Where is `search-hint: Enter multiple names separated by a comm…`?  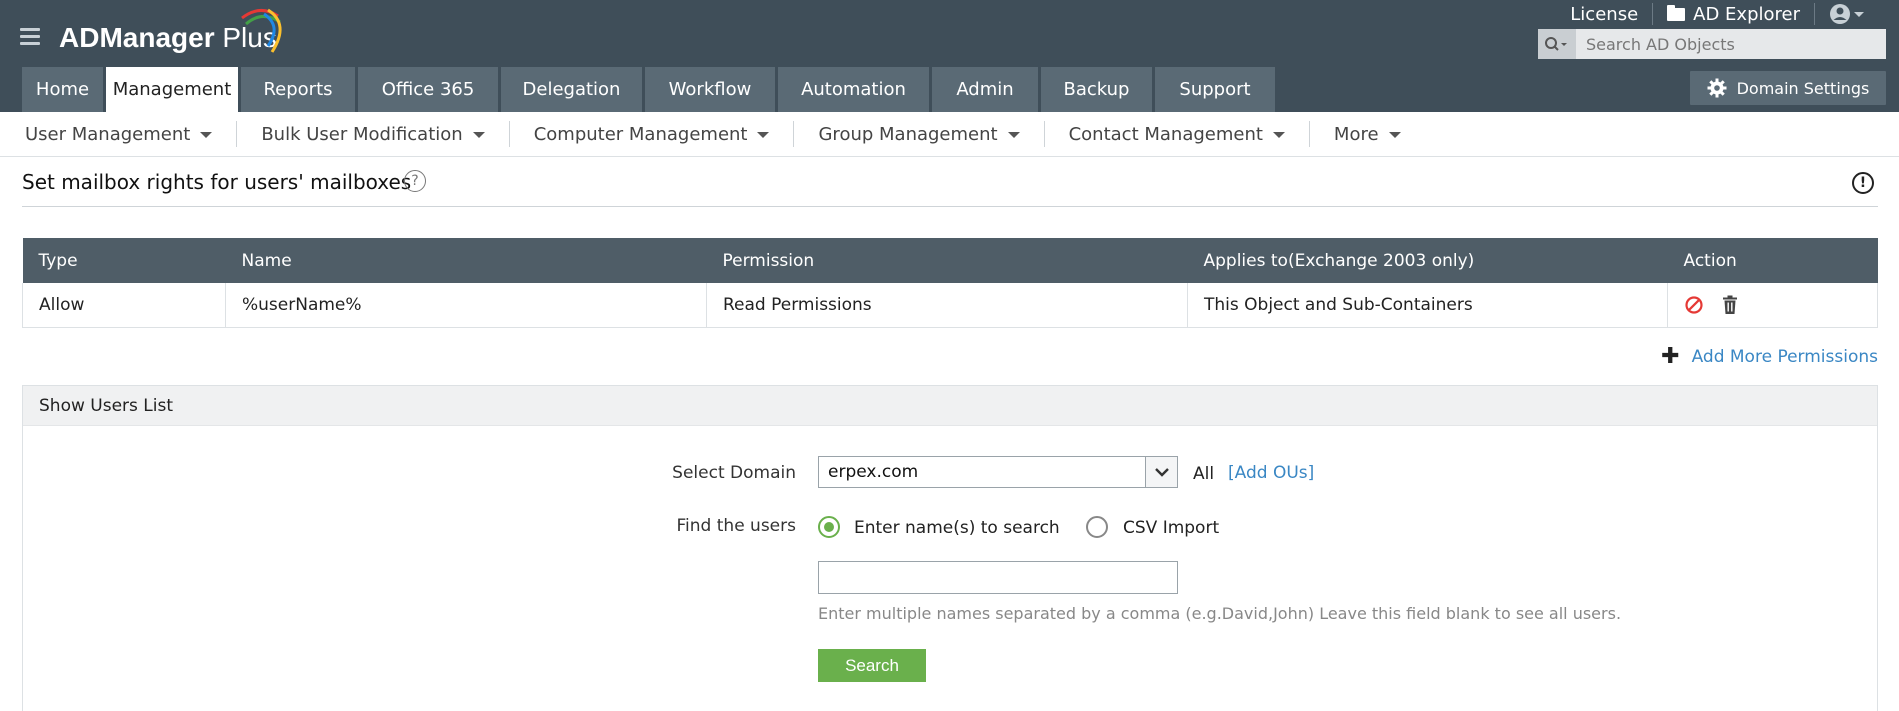
search-hint: Enter multiple names separated by a comm… is located at coordinates (1220, 613).